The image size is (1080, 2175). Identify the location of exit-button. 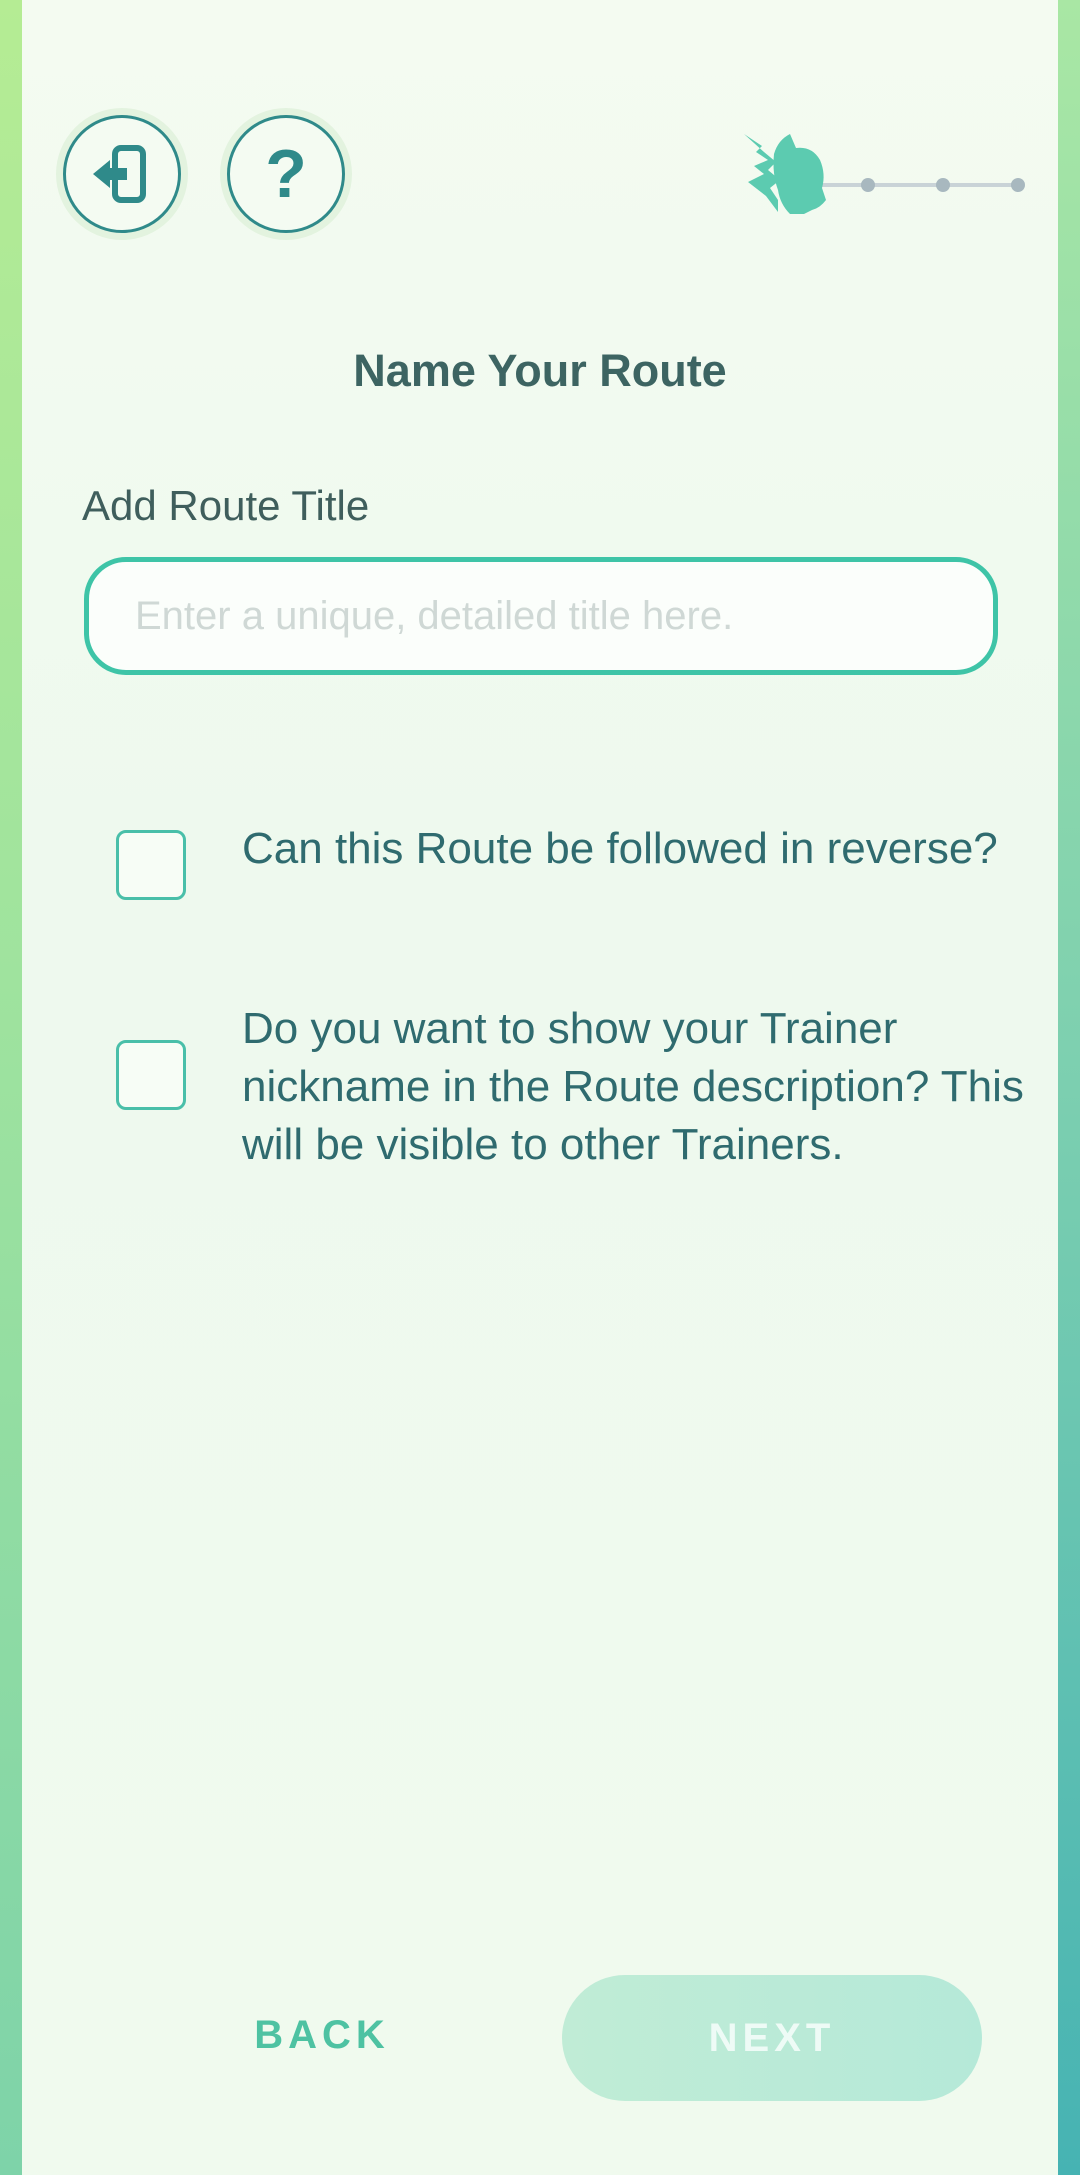
(122, 174).